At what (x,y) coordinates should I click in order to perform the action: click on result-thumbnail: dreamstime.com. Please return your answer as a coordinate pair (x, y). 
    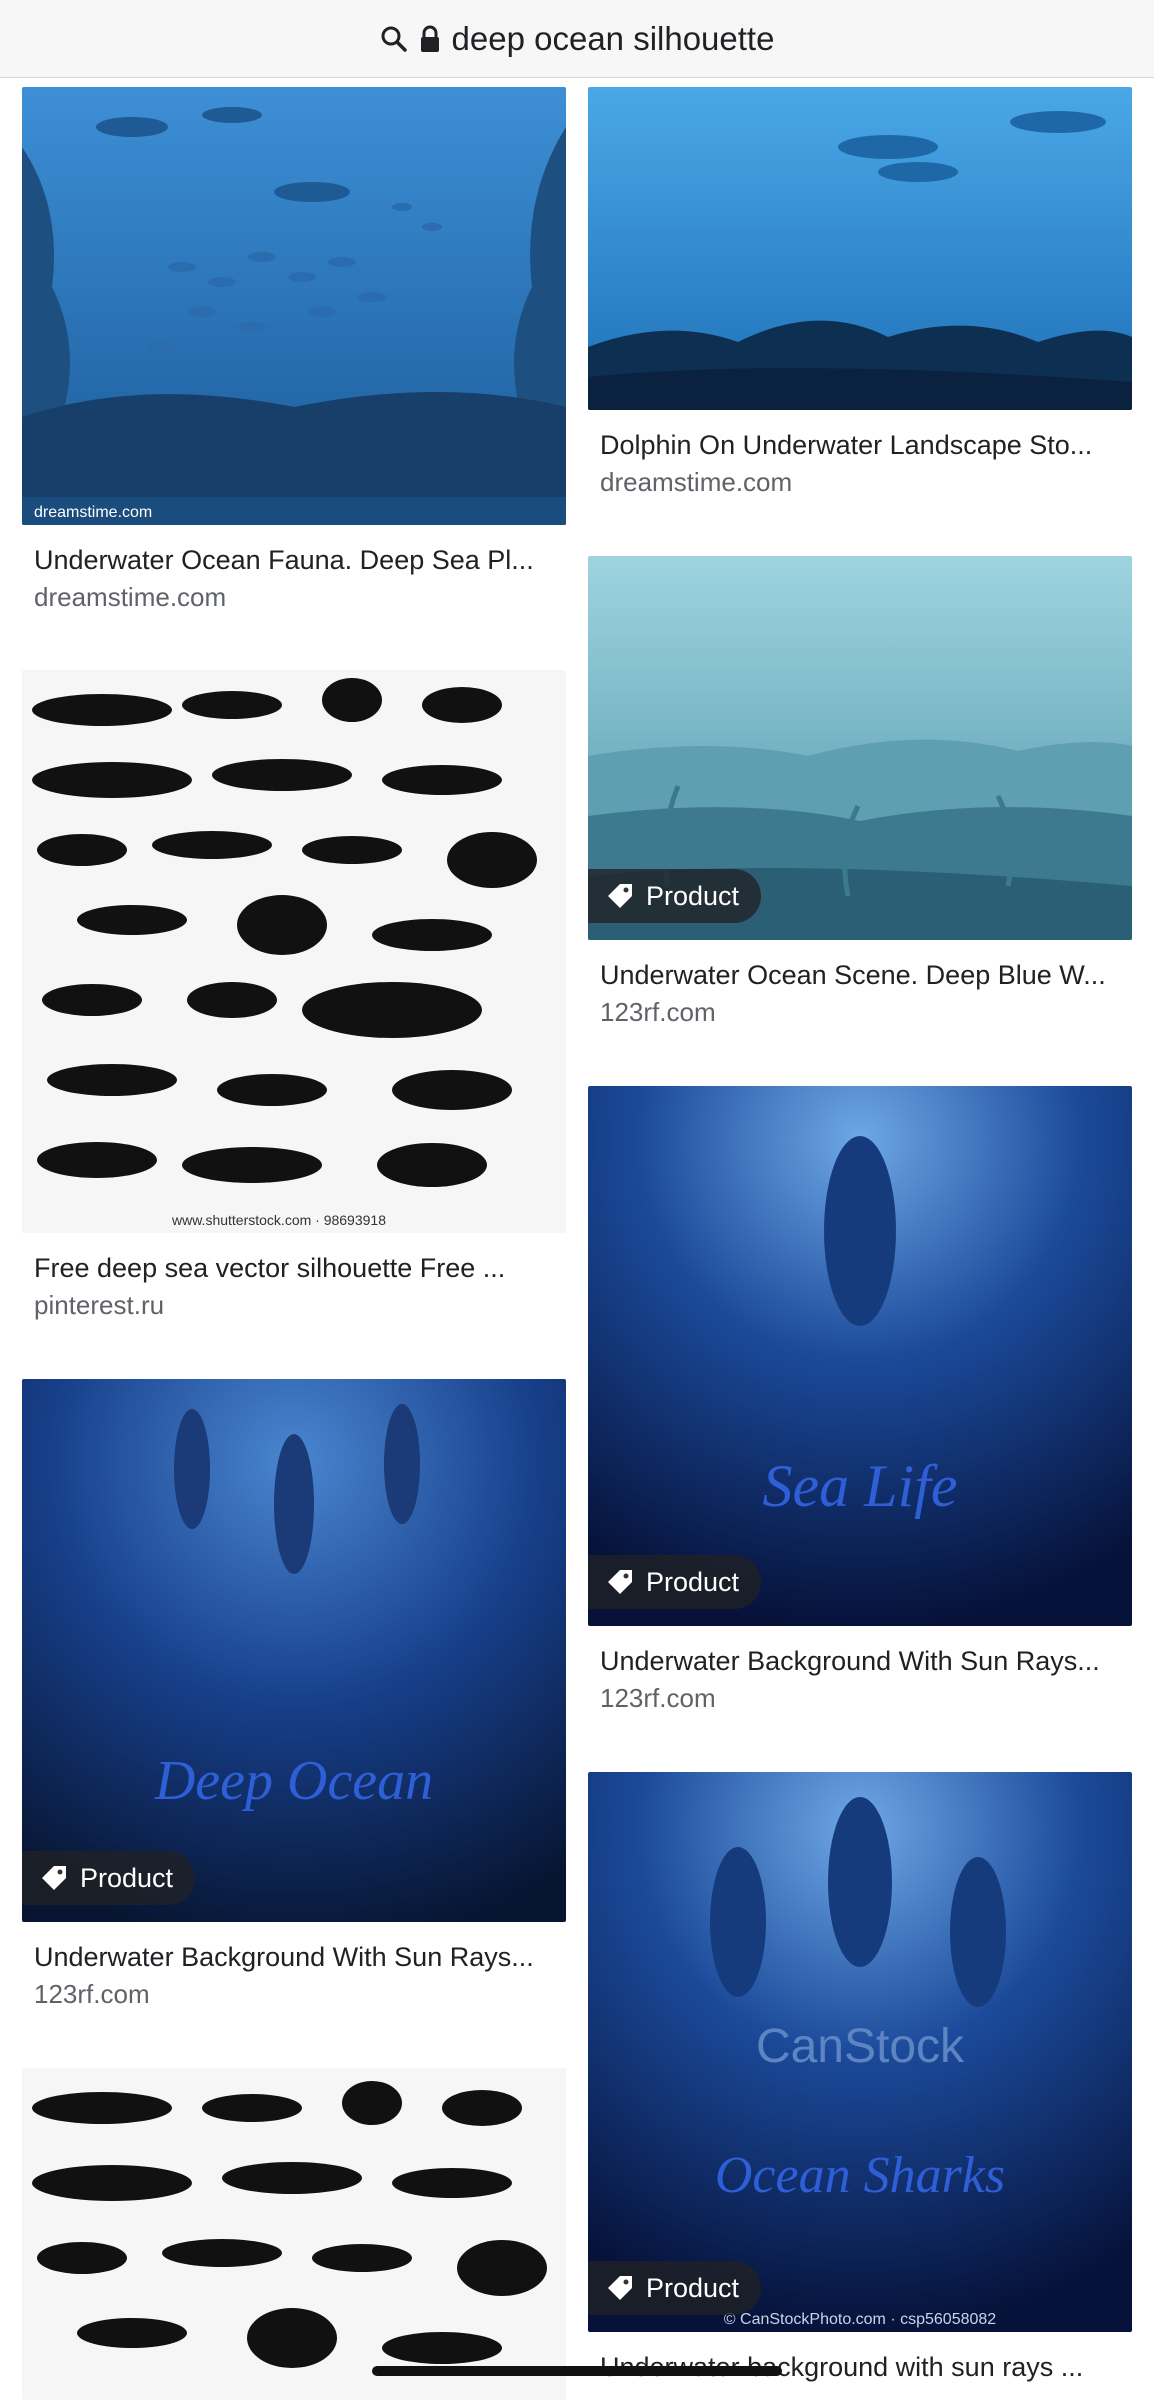
    Looking at the image, I should click on (294, 306).